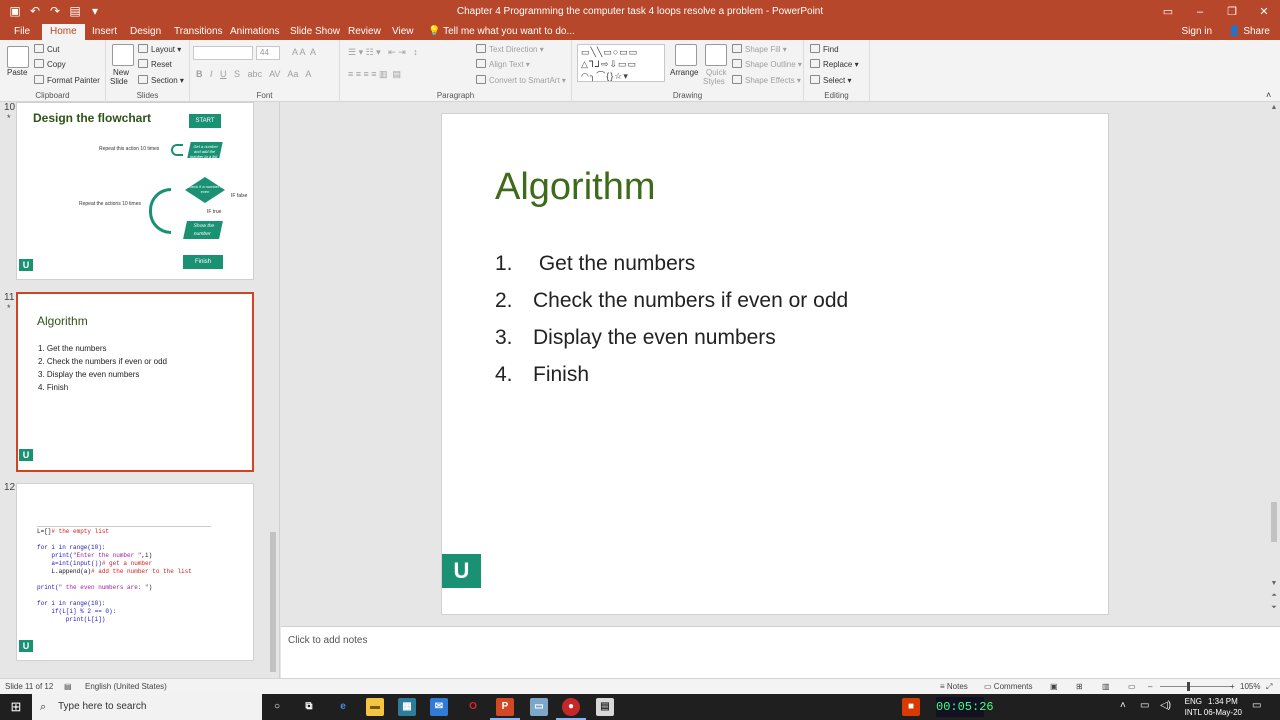 This screenshot has width=1280, height=720. What do you see at coordinates (1188, 686) in the screenshot?
I see `zoom-slider-thumb` at bounding box center [1188, 686].